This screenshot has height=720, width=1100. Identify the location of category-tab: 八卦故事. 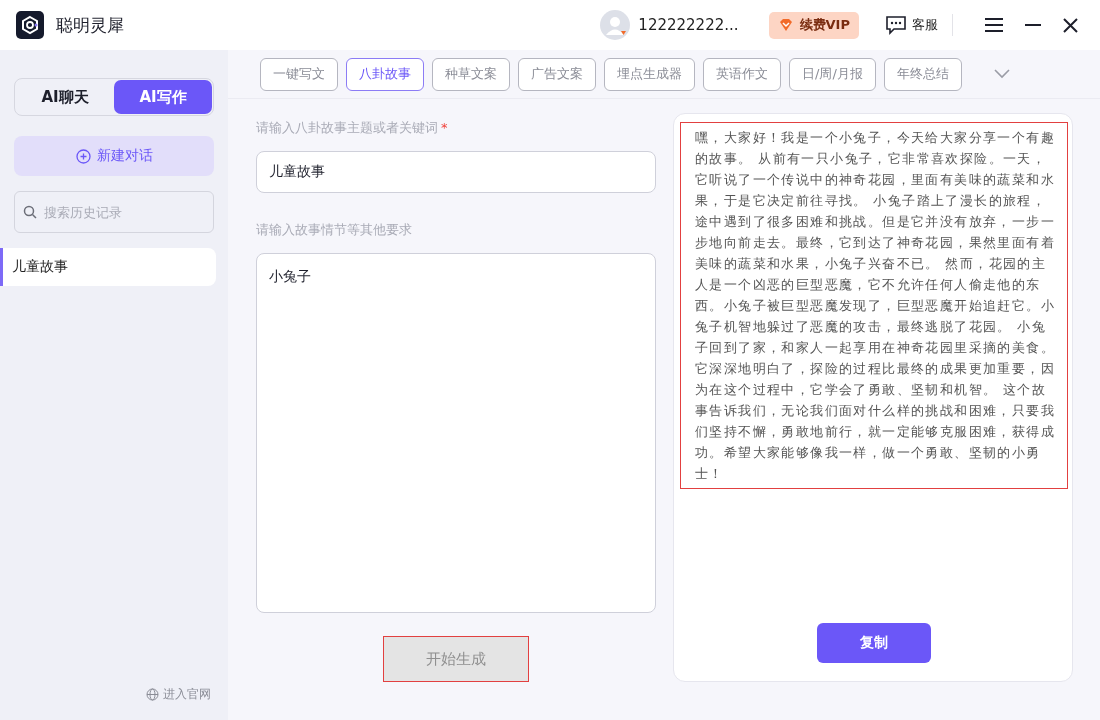
(385, 74).